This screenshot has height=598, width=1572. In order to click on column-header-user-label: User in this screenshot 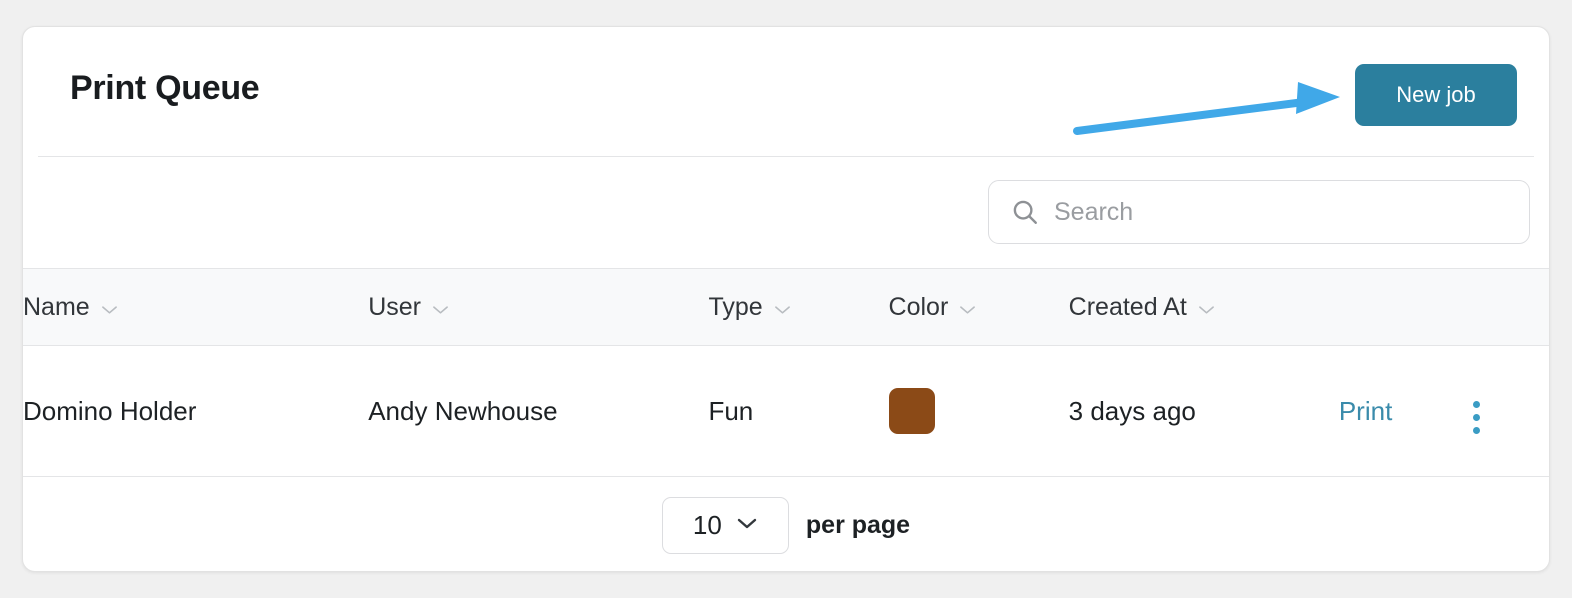, I will do `click(395, 306)`.